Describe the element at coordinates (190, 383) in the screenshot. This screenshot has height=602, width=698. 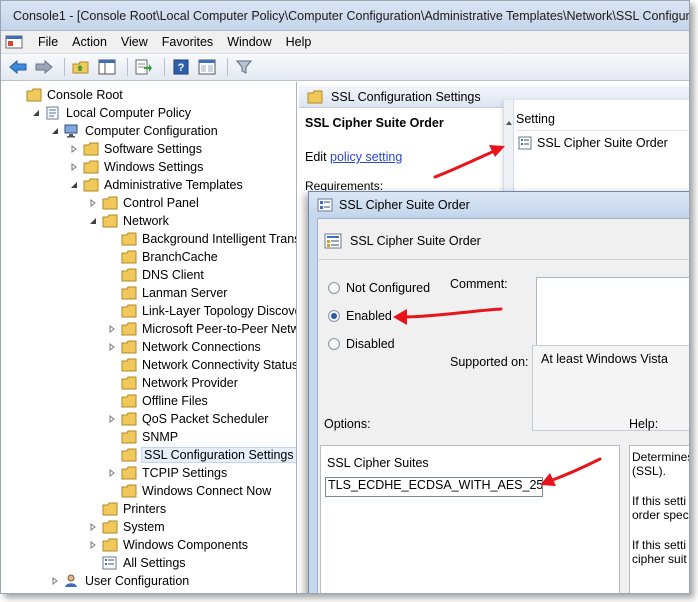
I see `tree-node-label: Network Provider` at that location.